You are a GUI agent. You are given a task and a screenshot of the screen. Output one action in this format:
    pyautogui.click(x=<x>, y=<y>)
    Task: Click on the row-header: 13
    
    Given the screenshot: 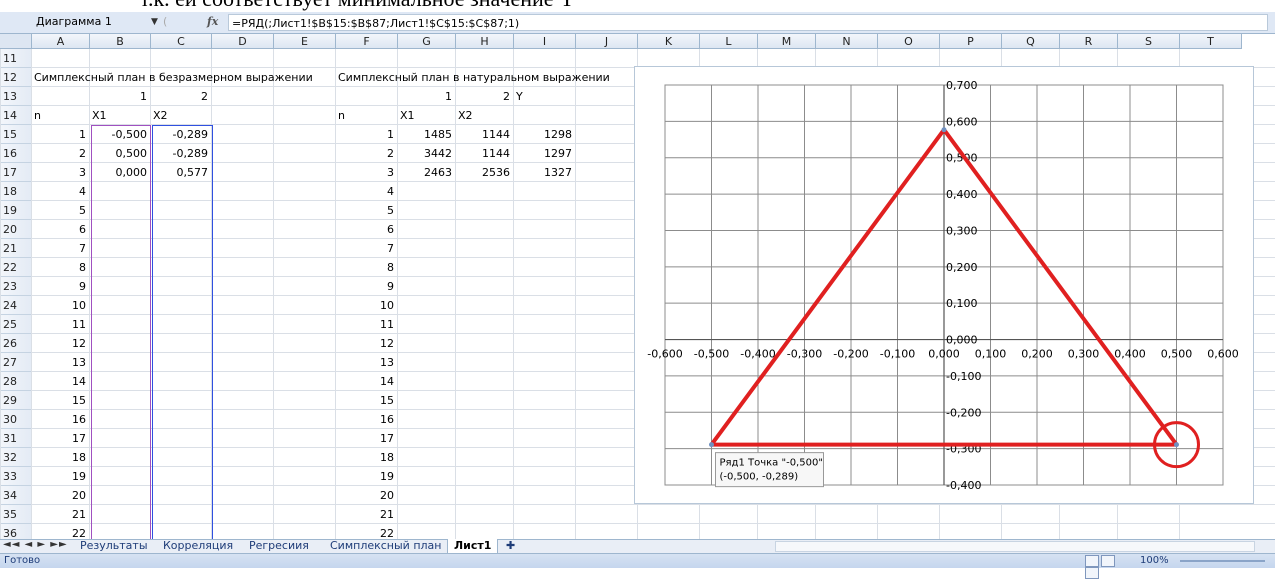 What is the action you would take?
    pyautogui.click(x=16, y=96)
    